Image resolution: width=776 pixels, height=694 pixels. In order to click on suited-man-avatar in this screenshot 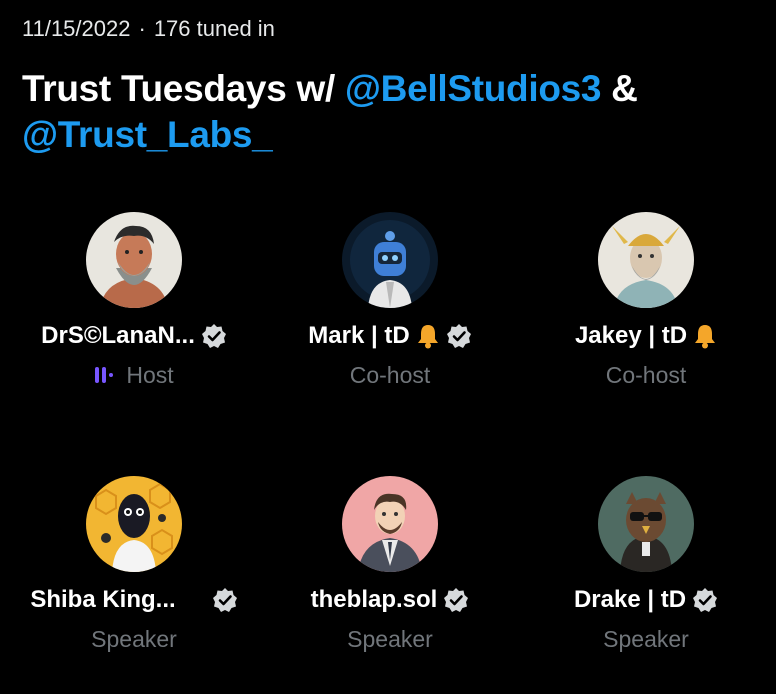, I will do `click(390, 524)`.